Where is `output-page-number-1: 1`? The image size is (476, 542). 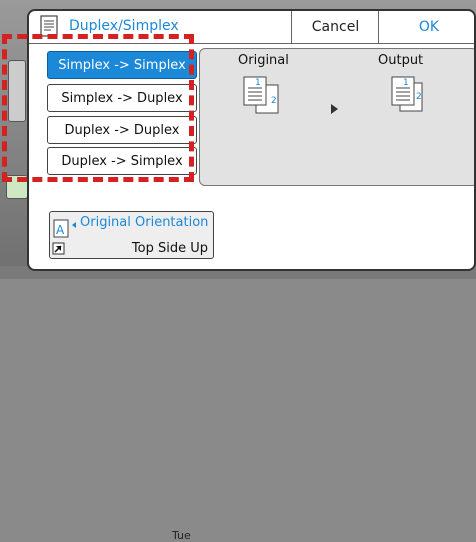
output-page-number-1: 1 is located at coordinates (406, 83).